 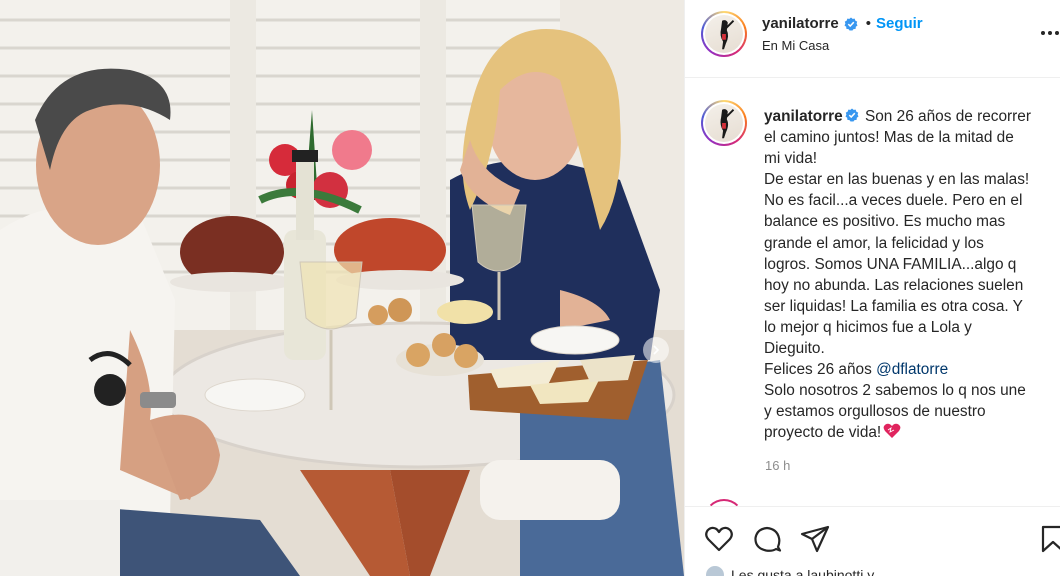 I want to click on caption-line: ser liquidas! La familia es otra cosa. Y, so click(x=893, y=306).